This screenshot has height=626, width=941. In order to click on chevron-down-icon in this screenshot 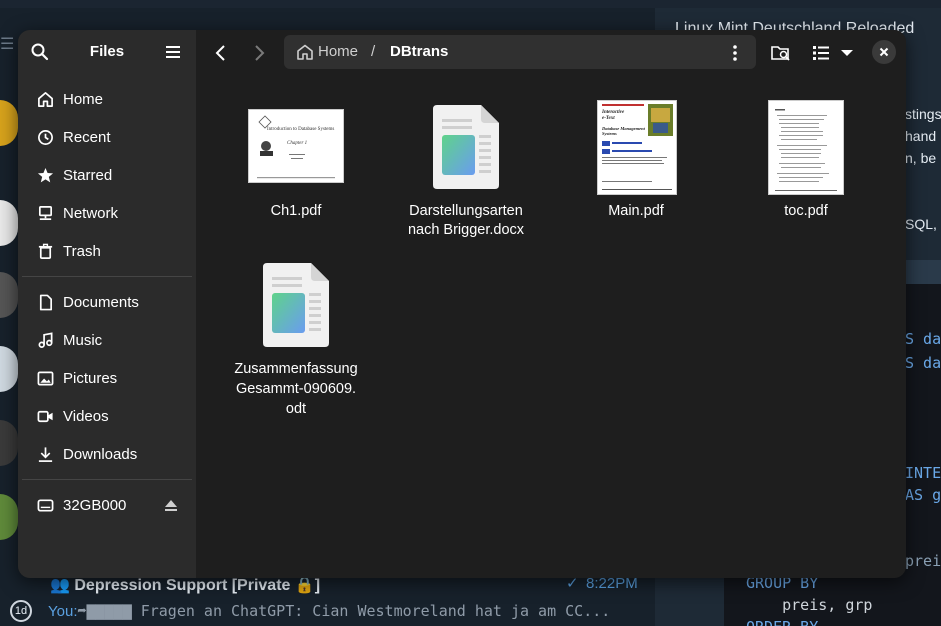, I will do `click(847, 53)`.